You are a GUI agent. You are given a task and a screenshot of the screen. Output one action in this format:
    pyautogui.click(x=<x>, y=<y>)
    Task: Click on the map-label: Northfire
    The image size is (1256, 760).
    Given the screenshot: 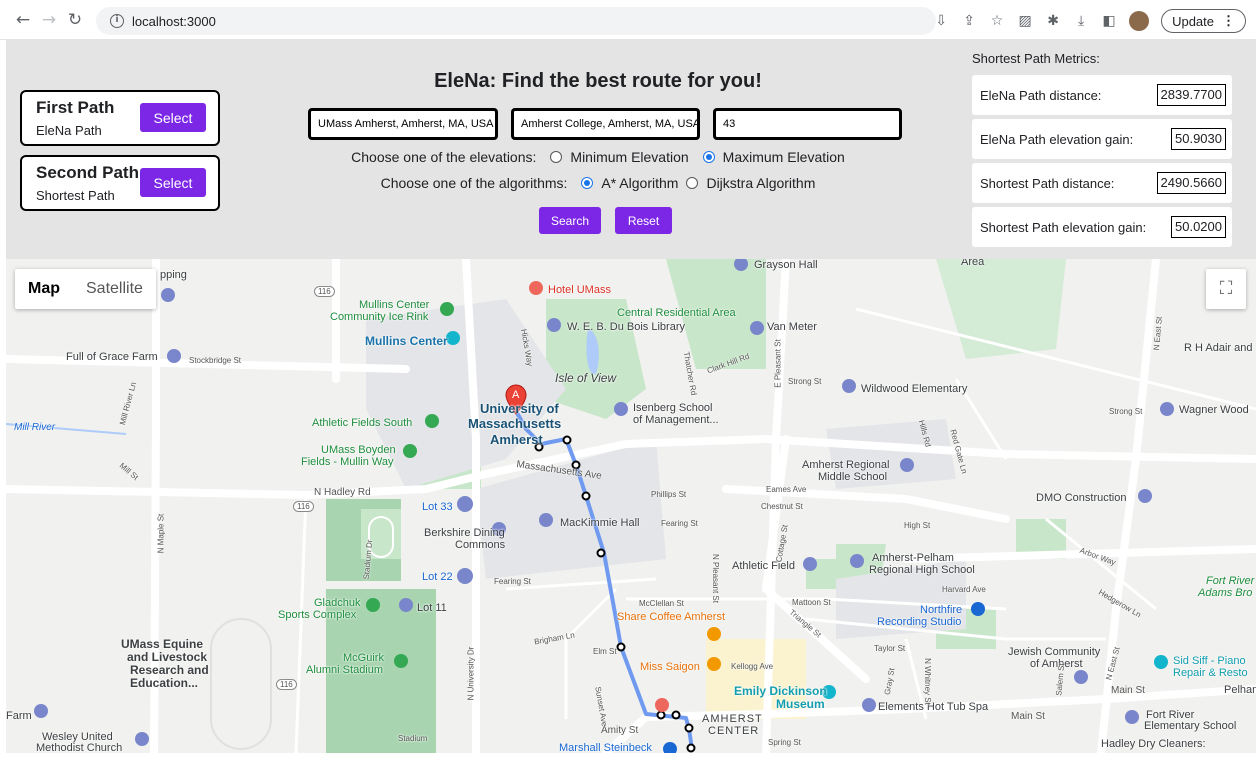 What is the action you would take?
    pyautogui.click(x=941, y=610)
    